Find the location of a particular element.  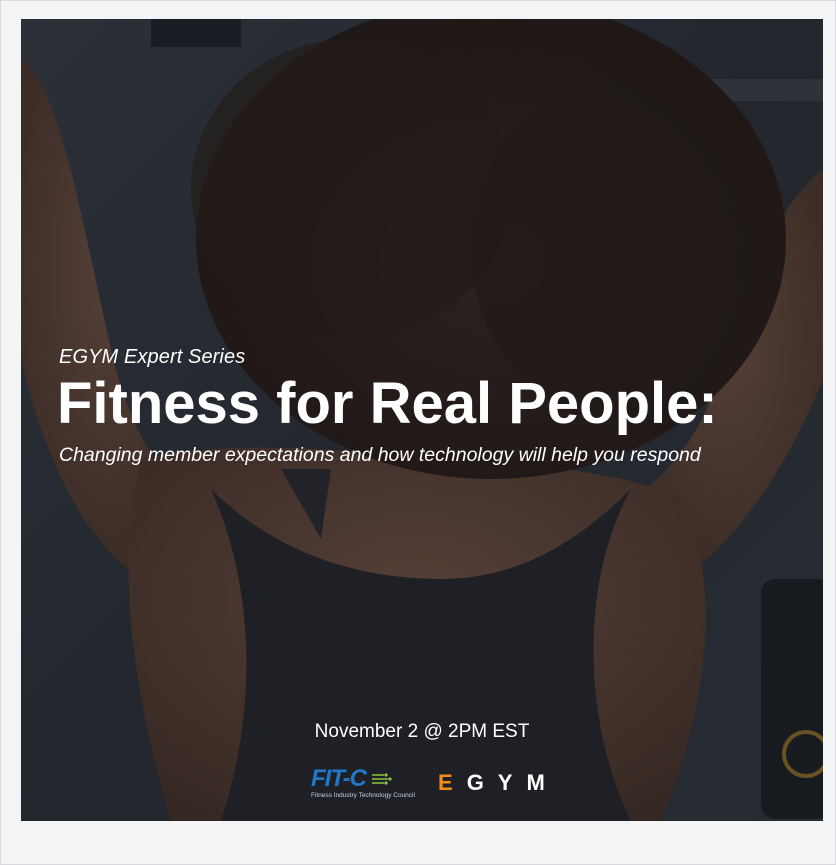

egym-logo-rest: GYM is located at coordinates (512, 782).